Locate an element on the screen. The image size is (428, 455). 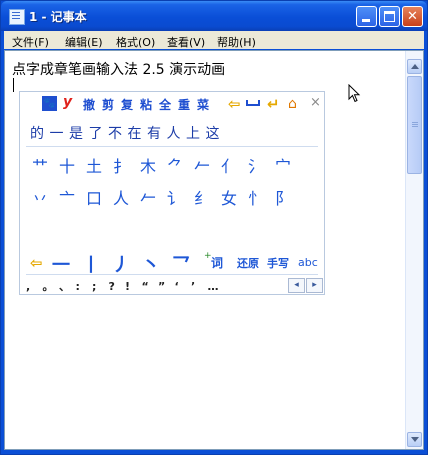
scroll-up-button is located at coordinates (414, 66).